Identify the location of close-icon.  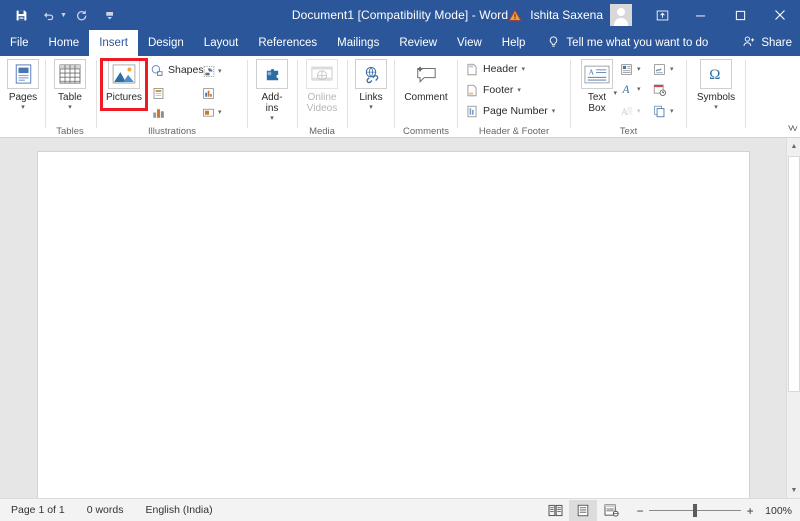
(780, 15).